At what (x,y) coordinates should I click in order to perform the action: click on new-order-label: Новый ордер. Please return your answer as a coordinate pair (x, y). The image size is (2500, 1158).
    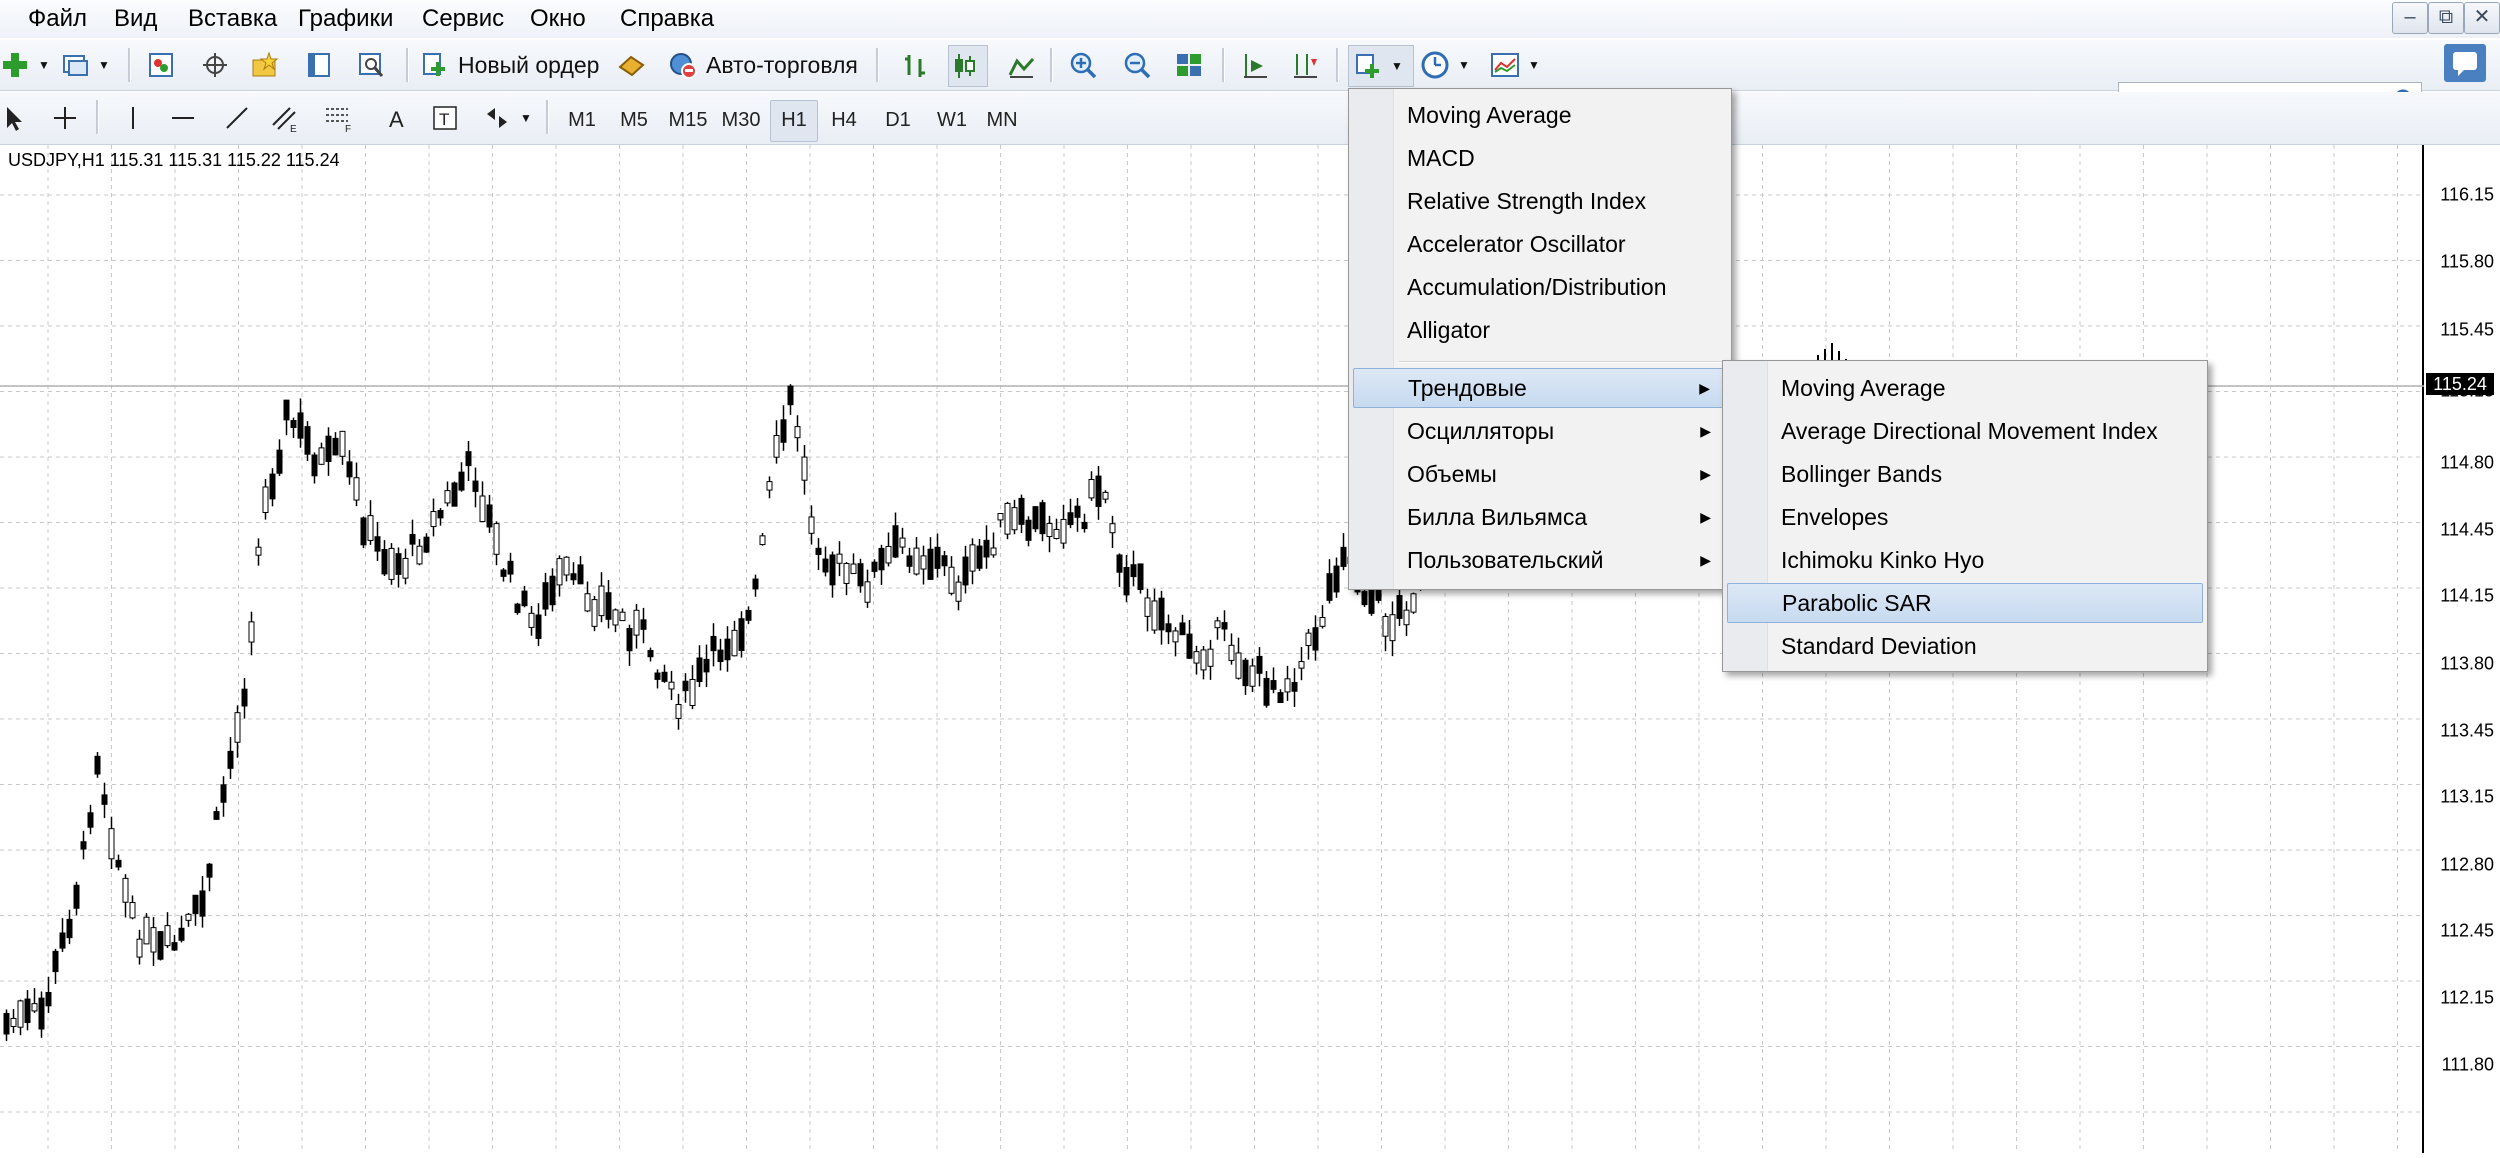
    Looking at the image, I should click on (529, 64).